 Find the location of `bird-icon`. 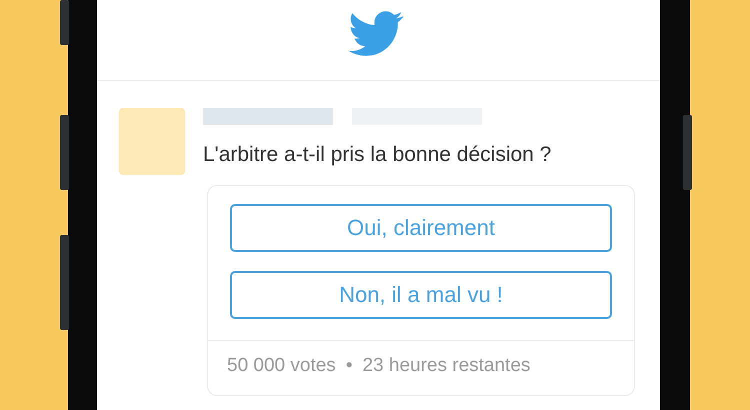

bird-icon is located at coordinates (376, 34).